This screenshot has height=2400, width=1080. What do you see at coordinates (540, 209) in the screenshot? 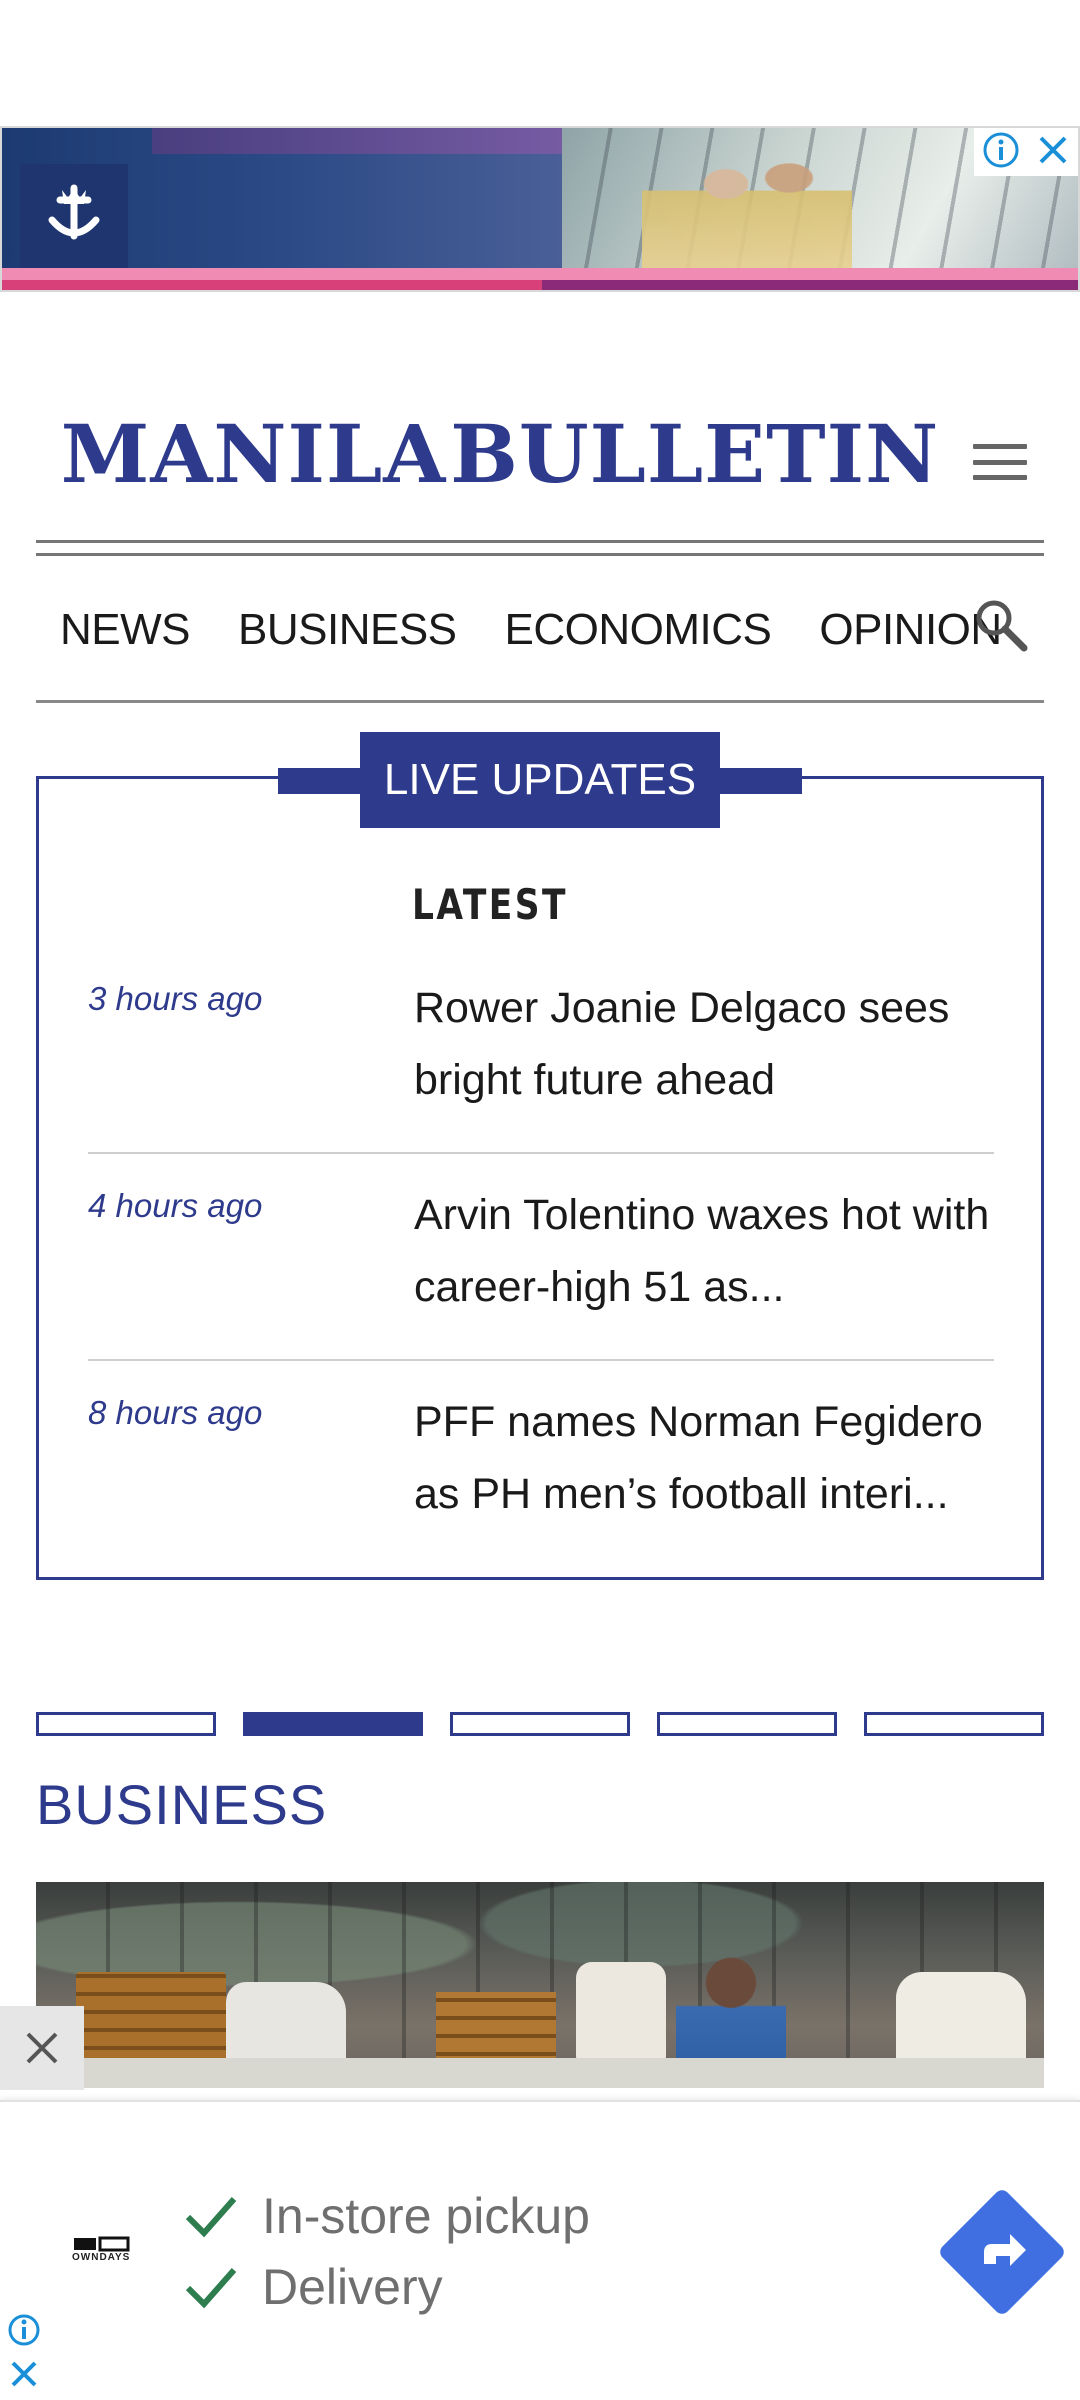
I see `top-ad-banner` at bounding box center [540, 209].